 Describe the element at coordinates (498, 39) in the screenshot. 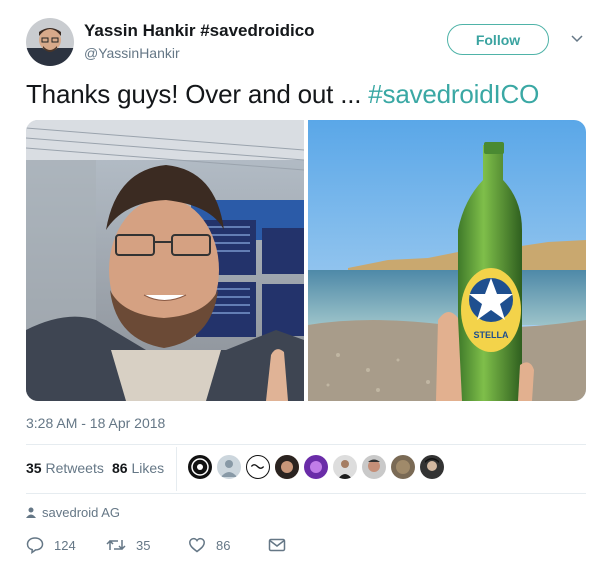

I see `follow-button: Follow` at that location.